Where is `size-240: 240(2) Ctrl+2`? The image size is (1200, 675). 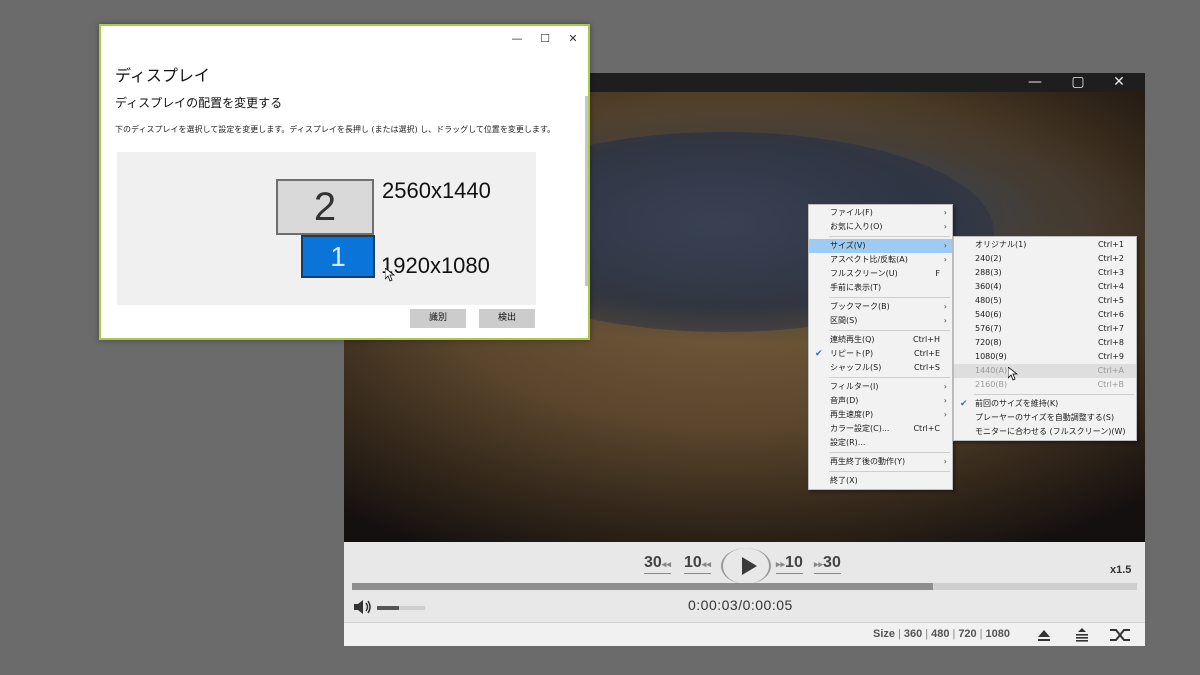 size-240: 240(2) Ctrl+2 is located at coordinates (1045, 259).